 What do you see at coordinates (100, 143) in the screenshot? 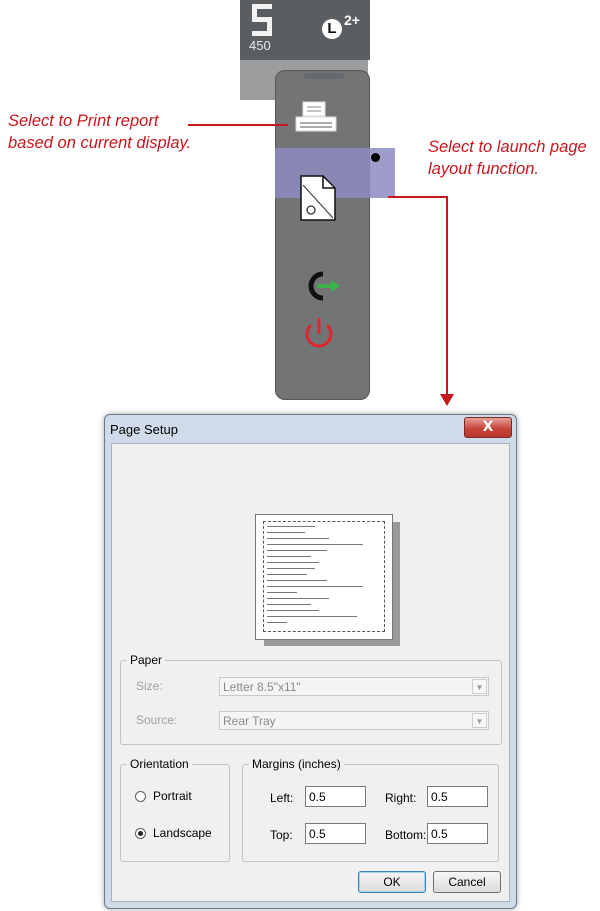
I see `print-annotation-line-2: based on current display.` at bounding box center [100, 143].